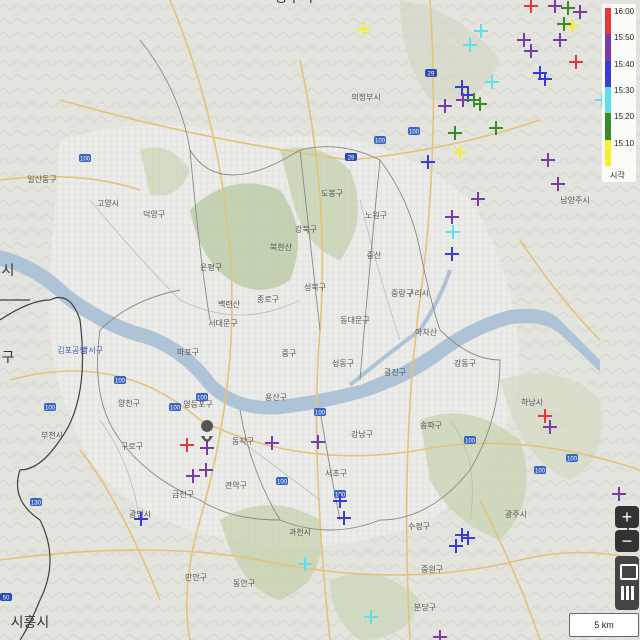  I want to click on location-pin-layer, so click(207, 434).